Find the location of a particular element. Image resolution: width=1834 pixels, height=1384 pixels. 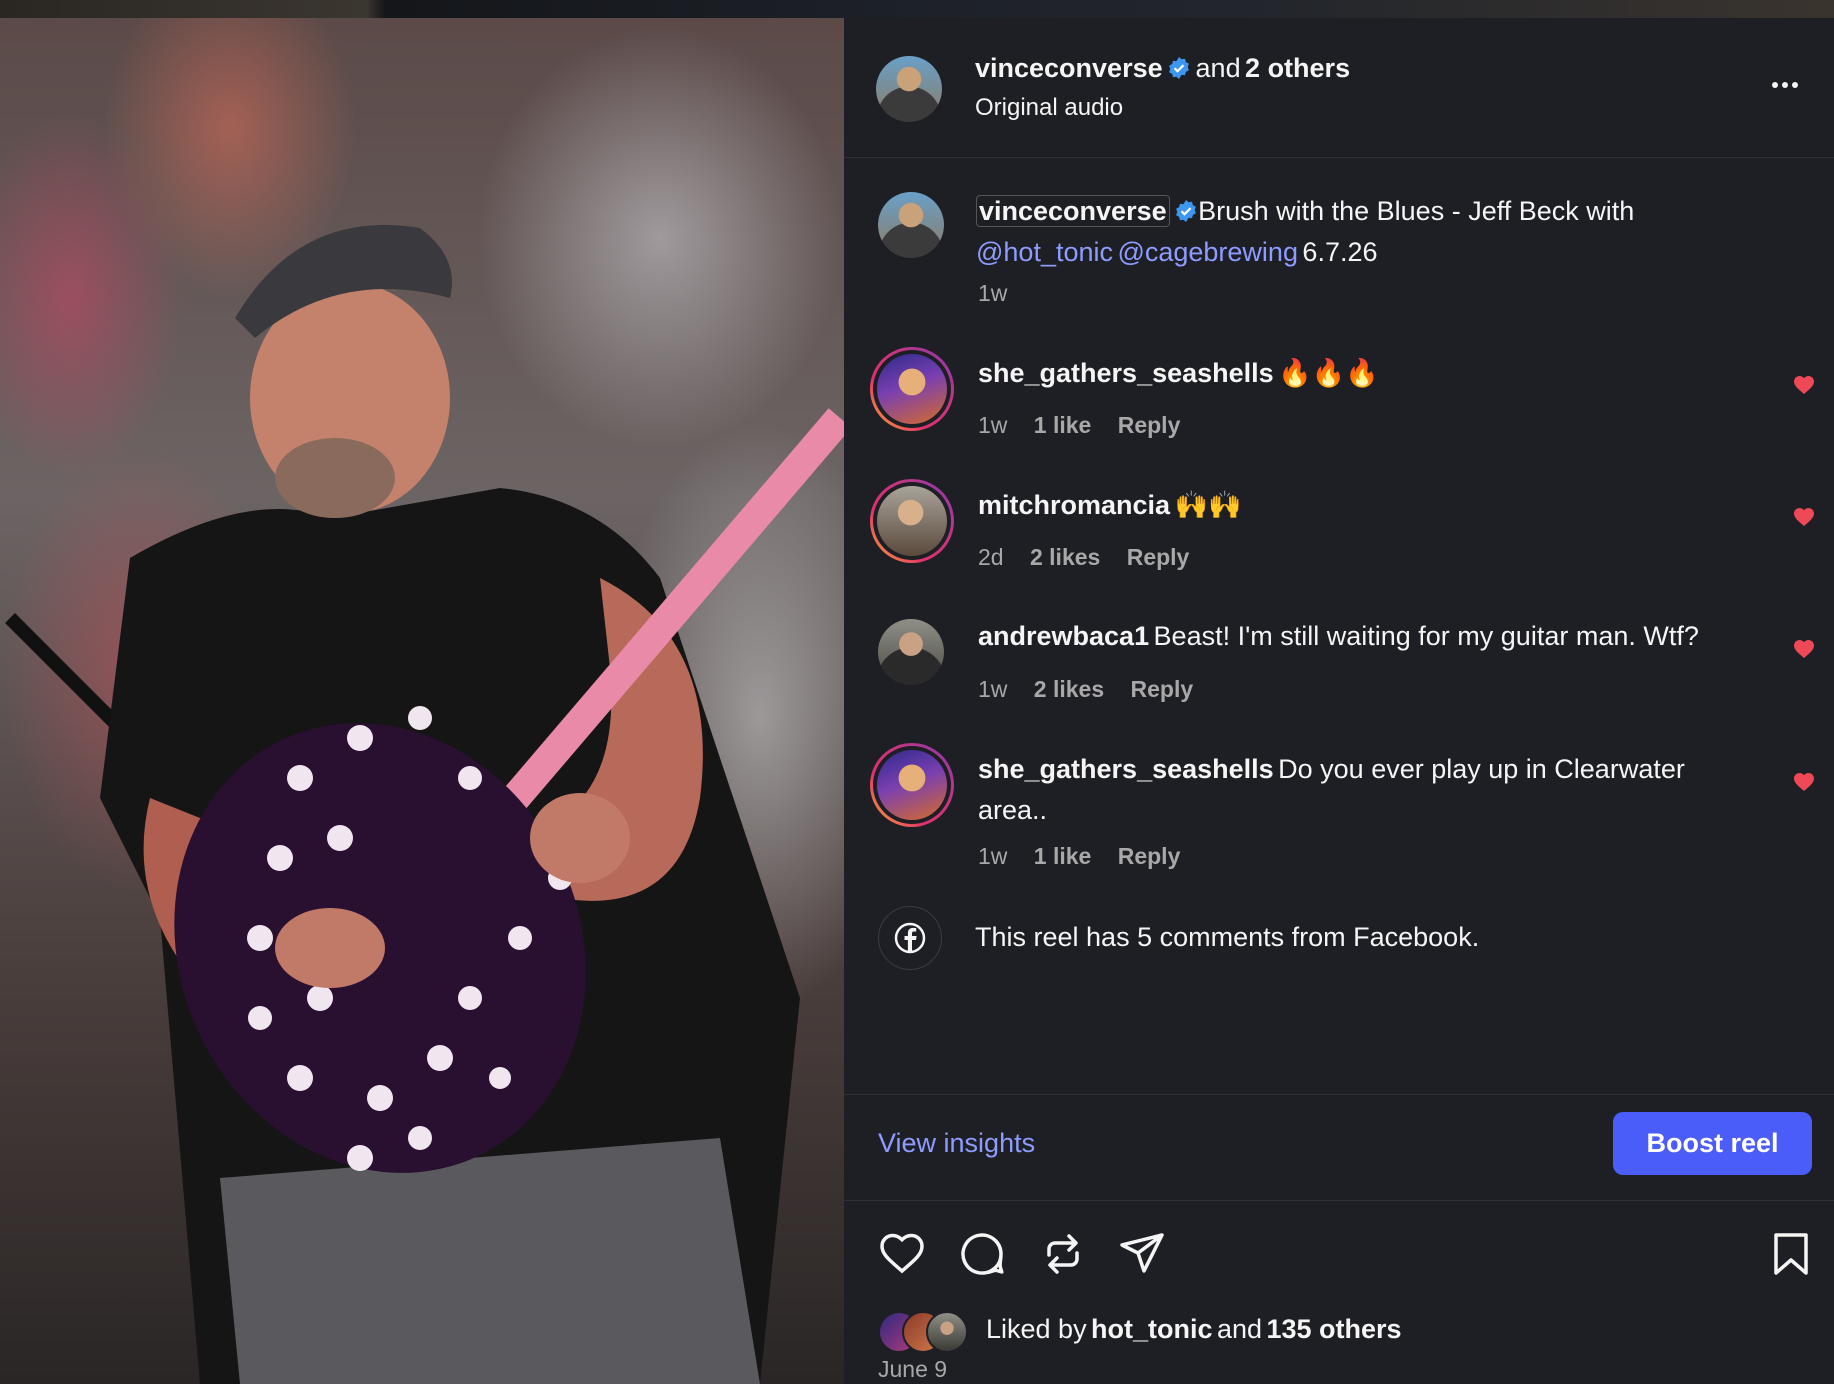

view-insights-link: View insights is located at coordinates (956, 1143).